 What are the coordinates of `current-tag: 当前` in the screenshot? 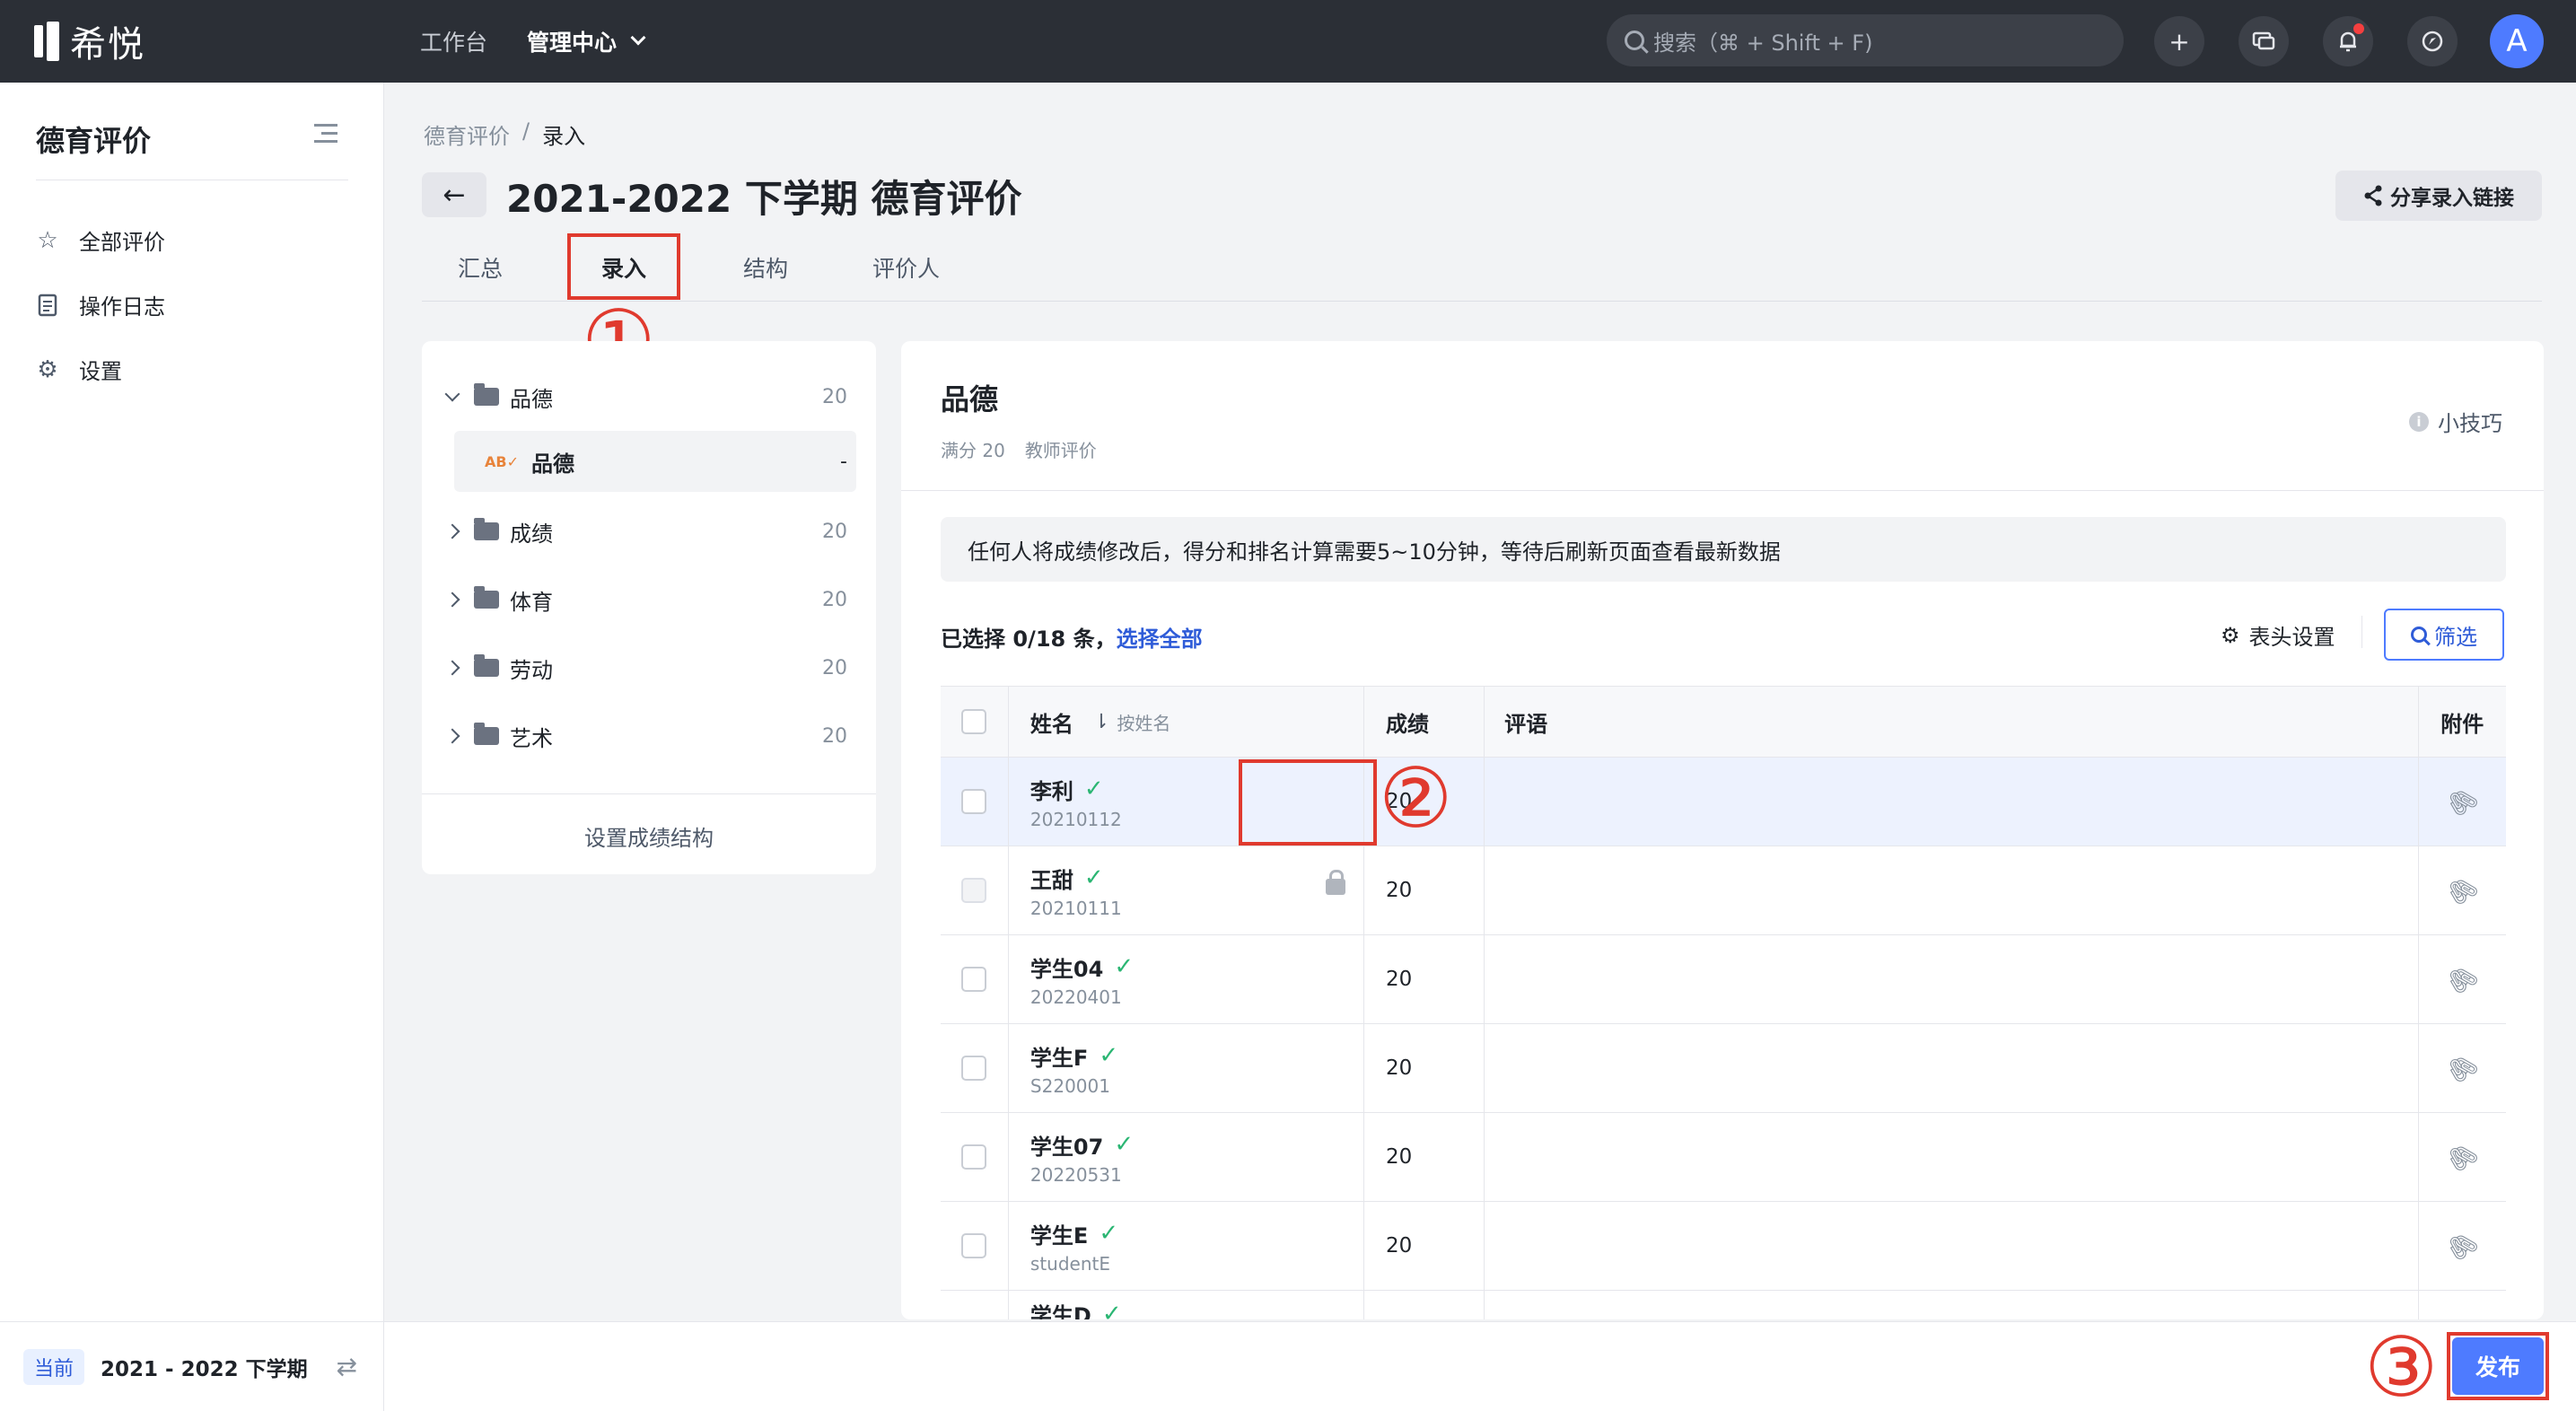 It's located at (54, 1366).